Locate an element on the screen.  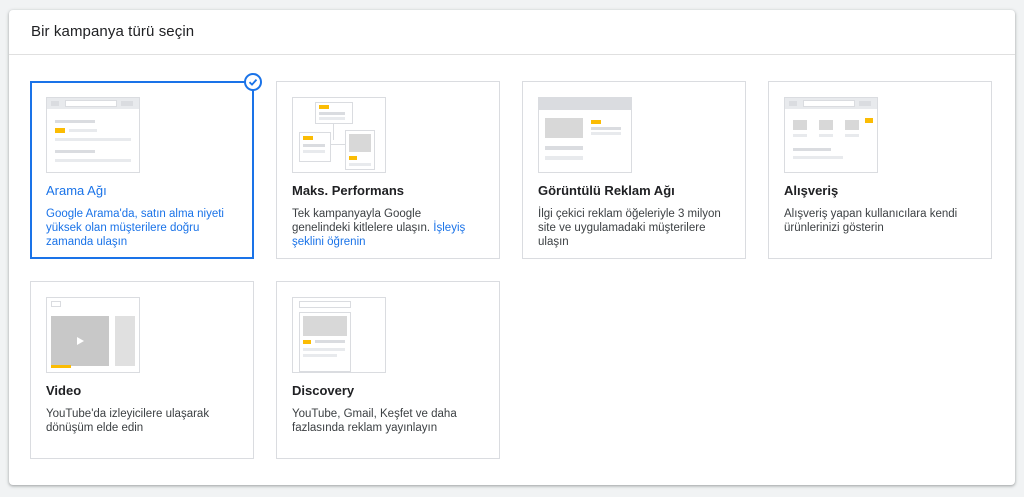
card-title: Görüntülü Reklam Ağı is located at coordinates (606, 190).